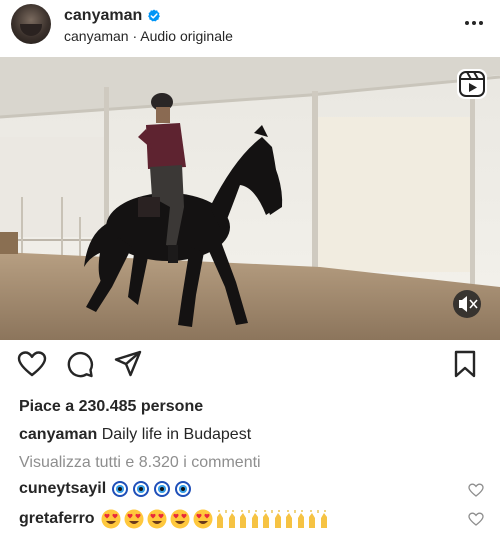 Image resolution: width=500 pixels, height=535 pixels. I want to click on post-header: canyaman canyaman · Audio originale, so click(250, 25).